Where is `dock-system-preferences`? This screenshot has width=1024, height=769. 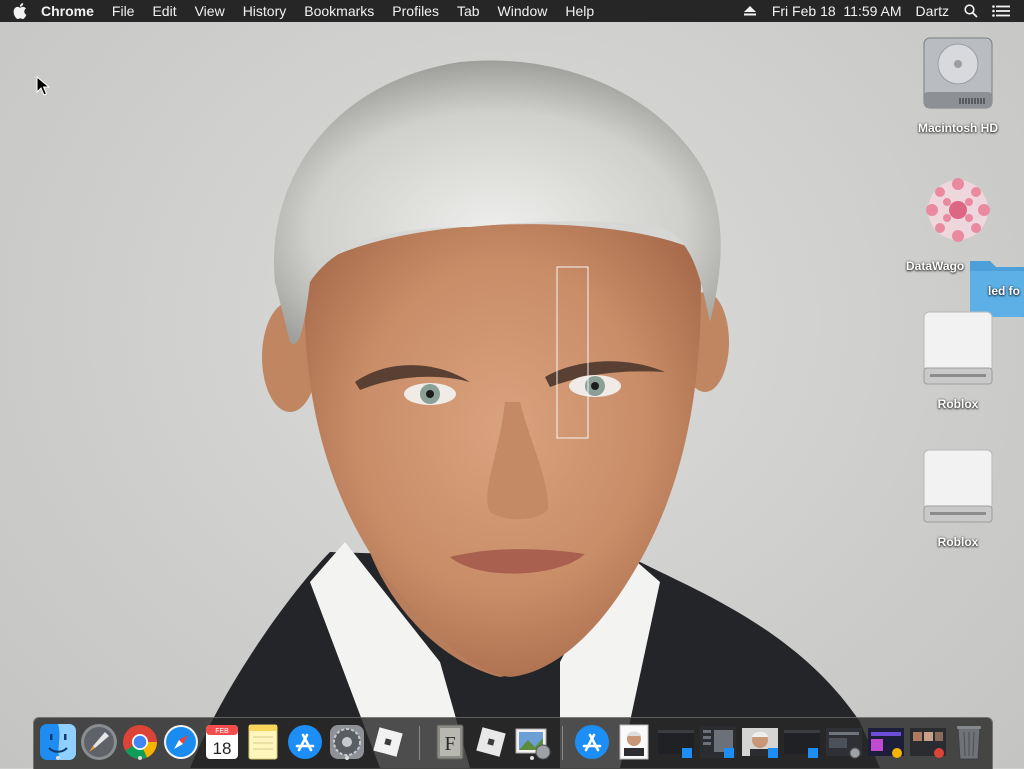
dock-system-preferences is located at coordinates (347, 742).